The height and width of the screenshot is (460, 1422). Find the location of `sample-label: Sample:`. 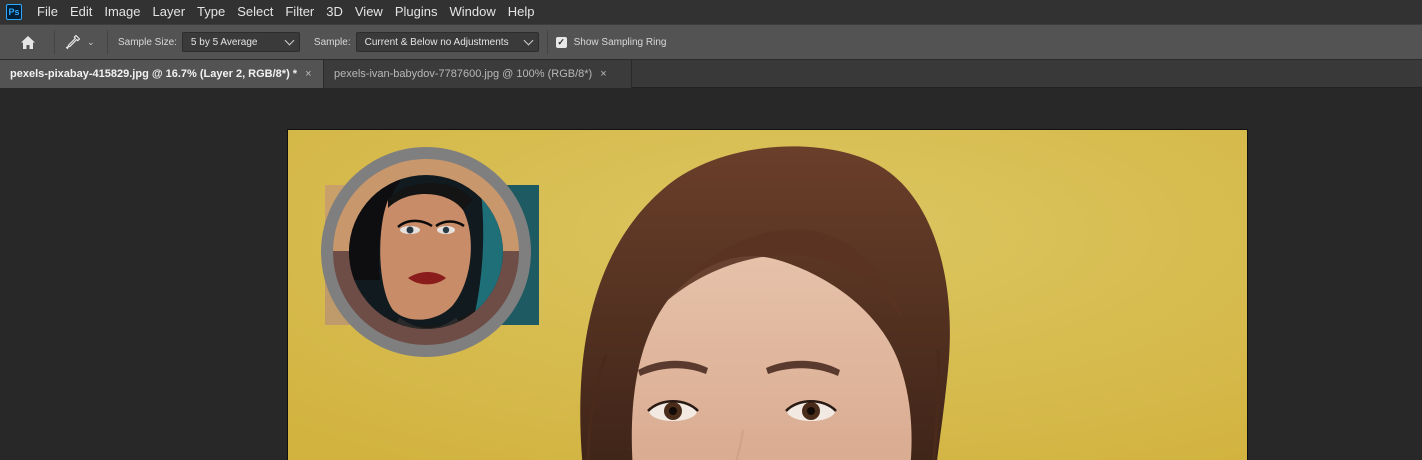

sample-label: Sample: is located at coordinates (332, 42).